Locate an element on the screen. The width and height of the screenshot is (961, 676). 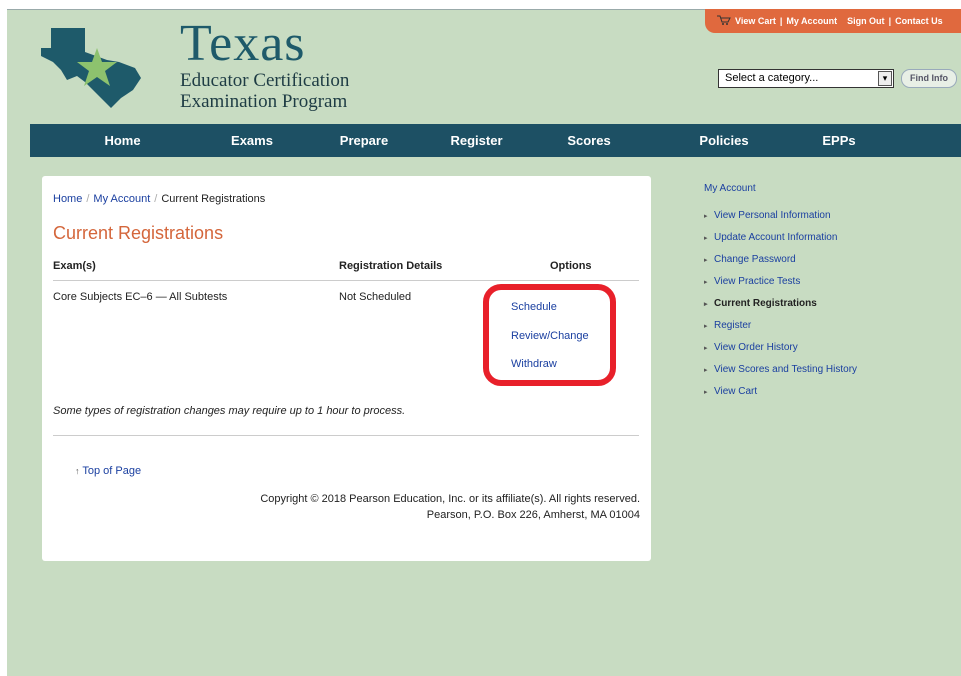
nav-home: Home is located at coordinates (122, 140).